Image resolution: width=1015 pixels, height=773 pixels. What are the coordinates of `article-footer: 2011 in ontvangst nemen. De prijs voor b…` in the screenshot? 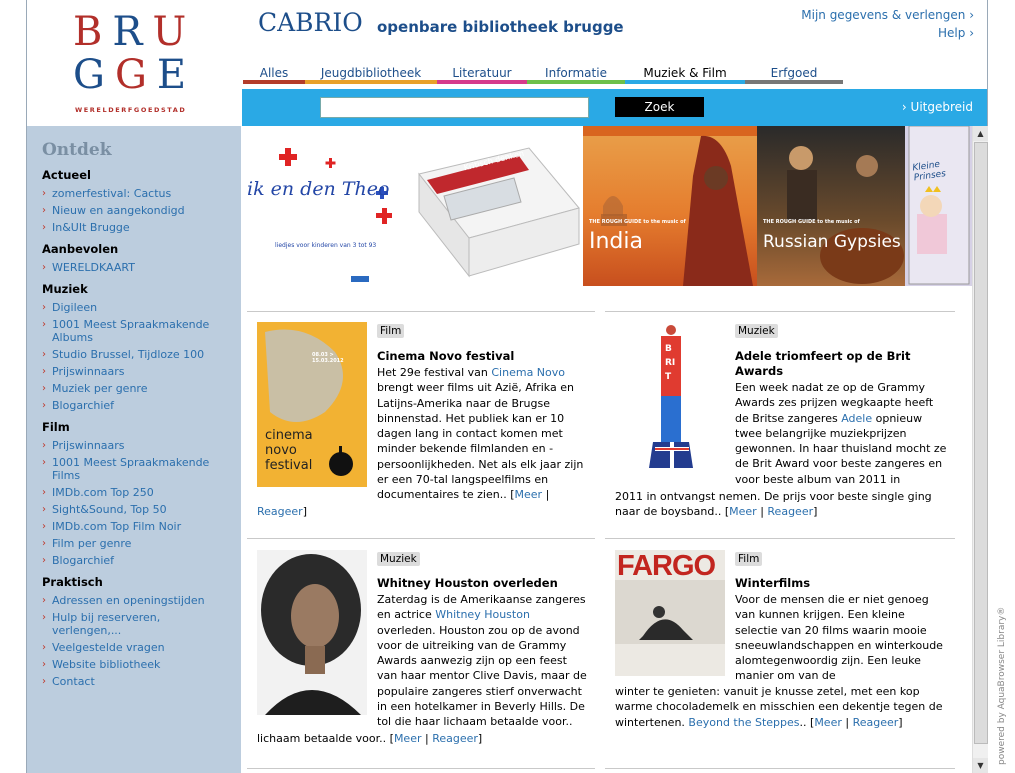 It's located at (773, 504).